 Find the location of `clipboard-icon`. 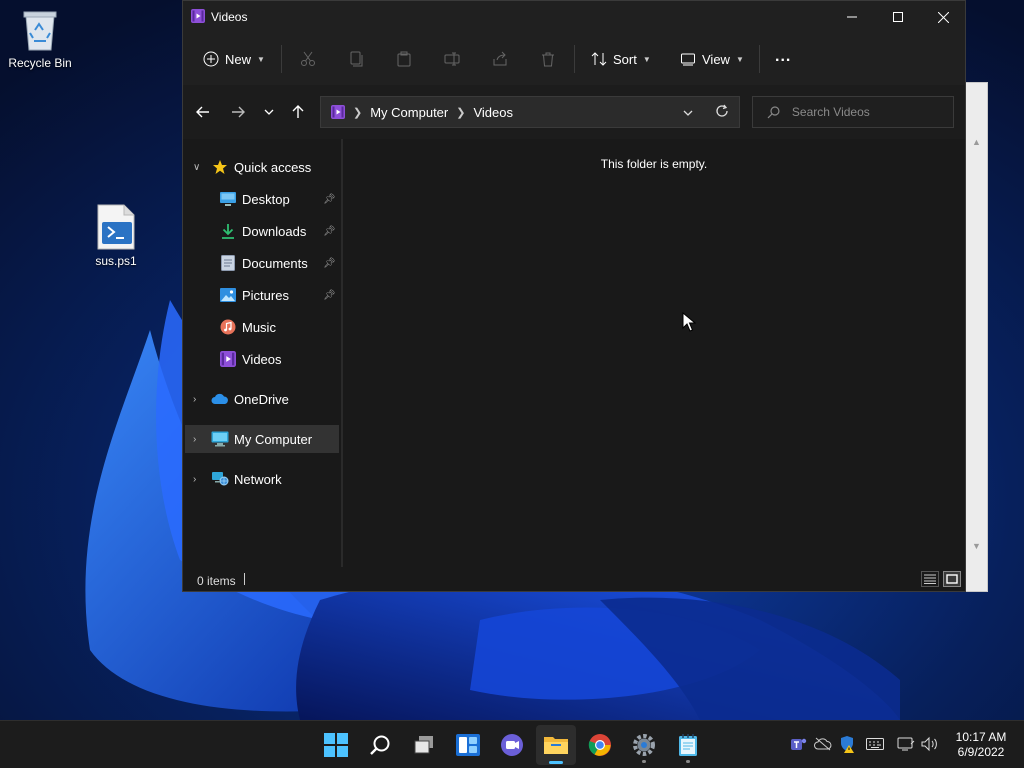

clipboard-icon is located at coordinates (404, 59).